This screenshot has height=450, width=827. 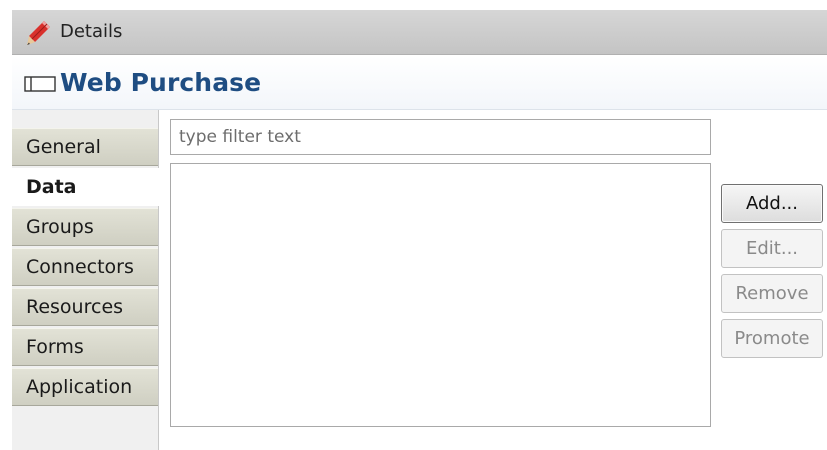 I want to click on pencil-icon, so click(x=38, y=33).